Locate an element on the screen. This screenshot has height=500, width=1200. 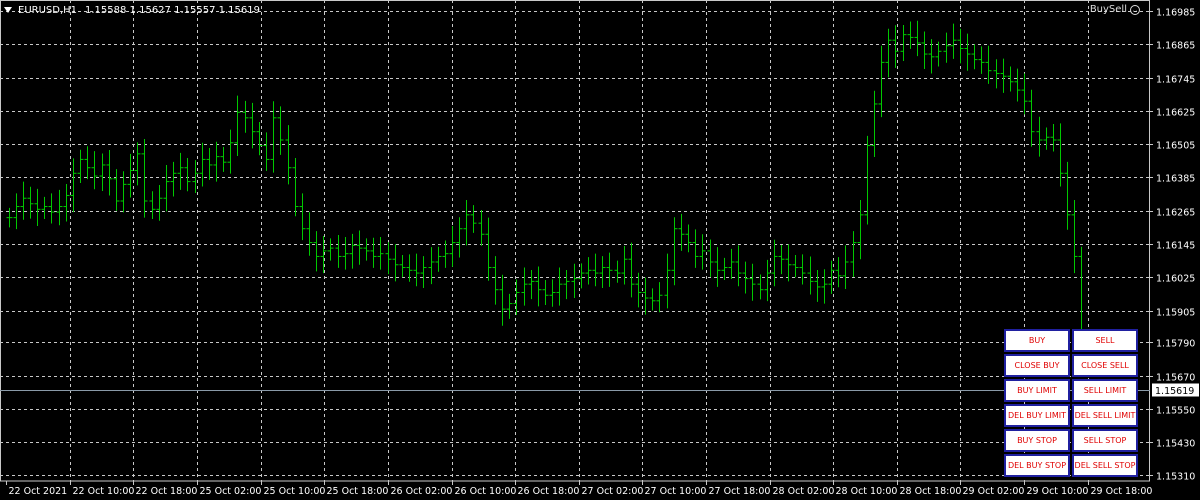
buy-button: BUY is located at coordinates (1037, 340).